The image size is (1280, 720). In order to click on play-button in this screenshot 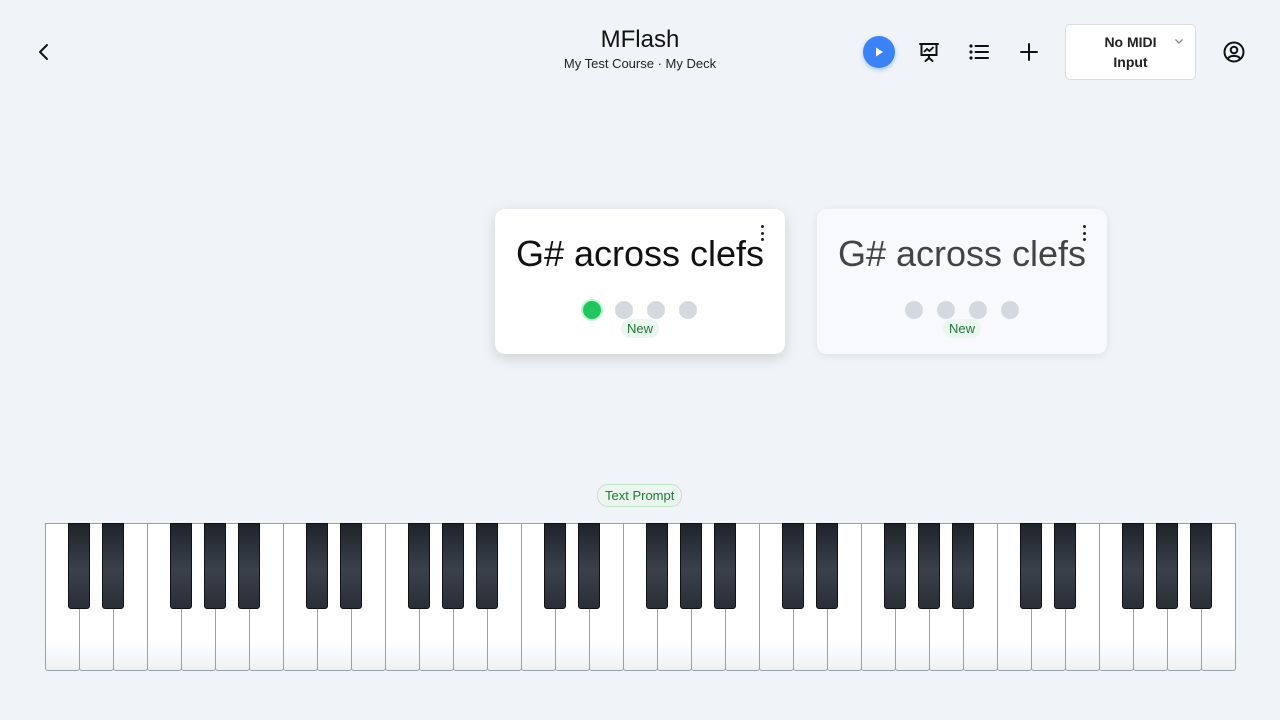, I will do `click(879, 52)`.